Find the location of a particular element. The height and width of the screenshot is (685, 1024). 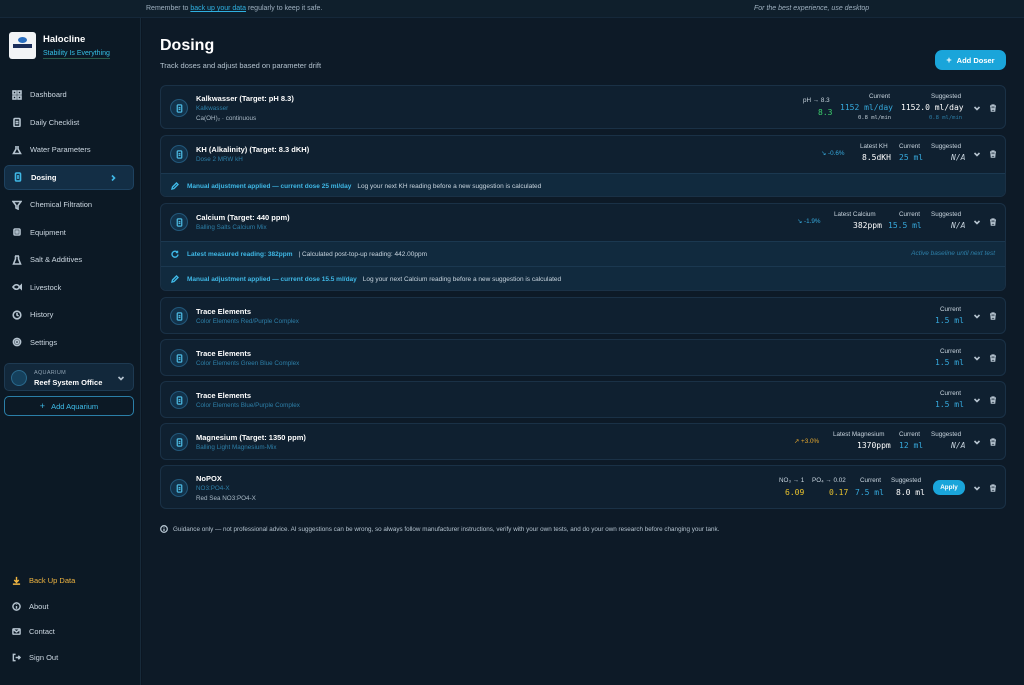

doser-method: Ca(OH)₂ · continuous is located at coordinates (226, 118).